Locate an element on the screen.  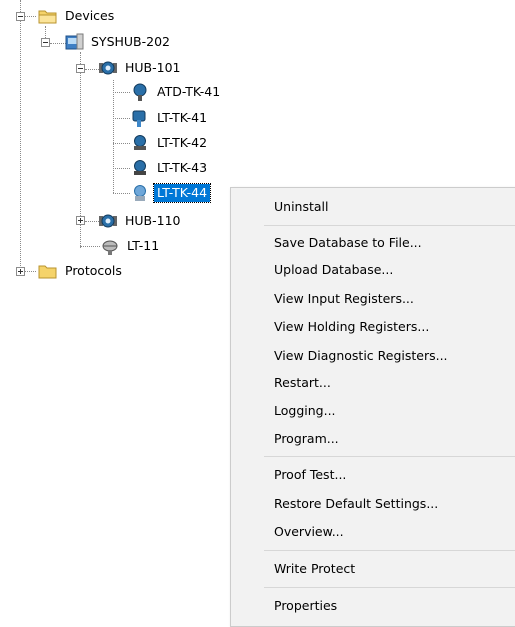
tree-label: HUB-101 is located at coordinates (153, 67).